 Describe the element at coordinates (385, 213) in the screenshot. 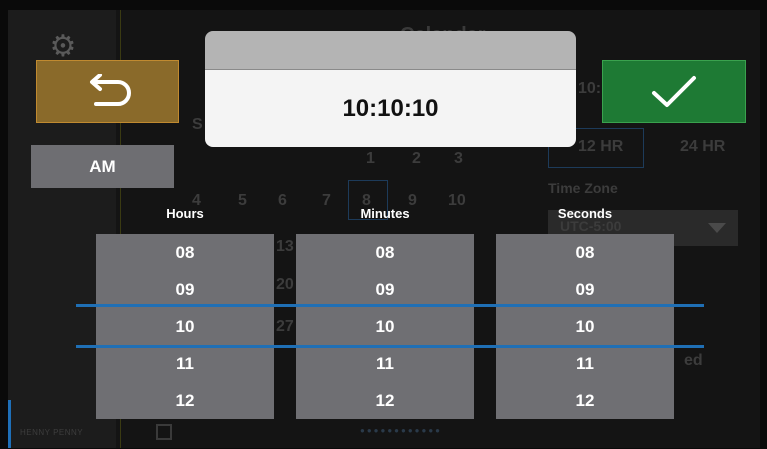

I see `minutes-label: Minutes` at that location.